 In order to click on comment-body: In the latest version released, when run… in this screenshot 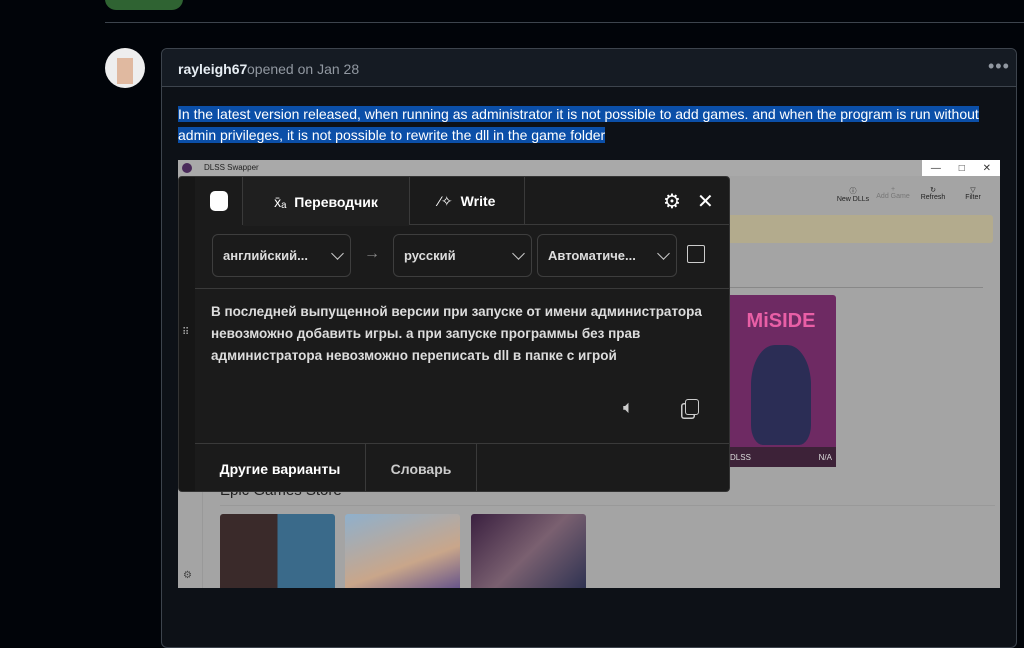, I will do `click(588, 125)`.